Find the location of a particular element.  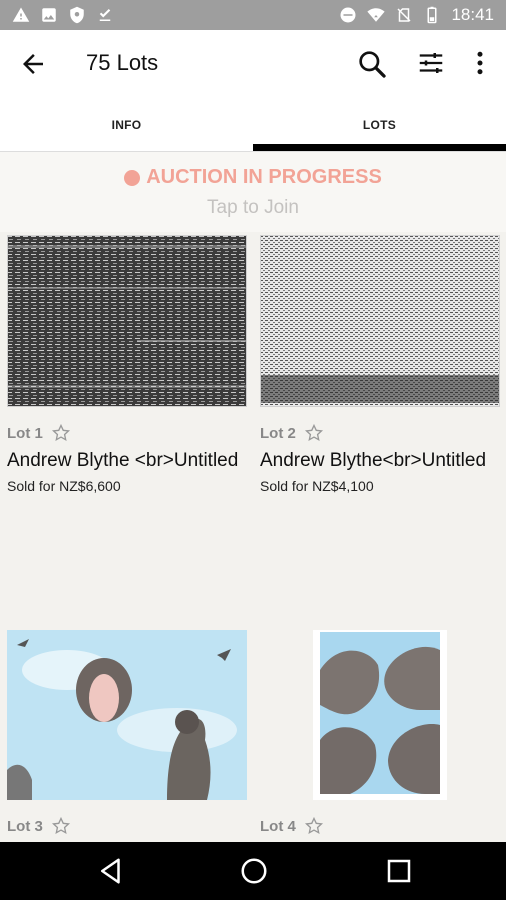

lot-number: Lot 1 is located at coordinates (25, 433).